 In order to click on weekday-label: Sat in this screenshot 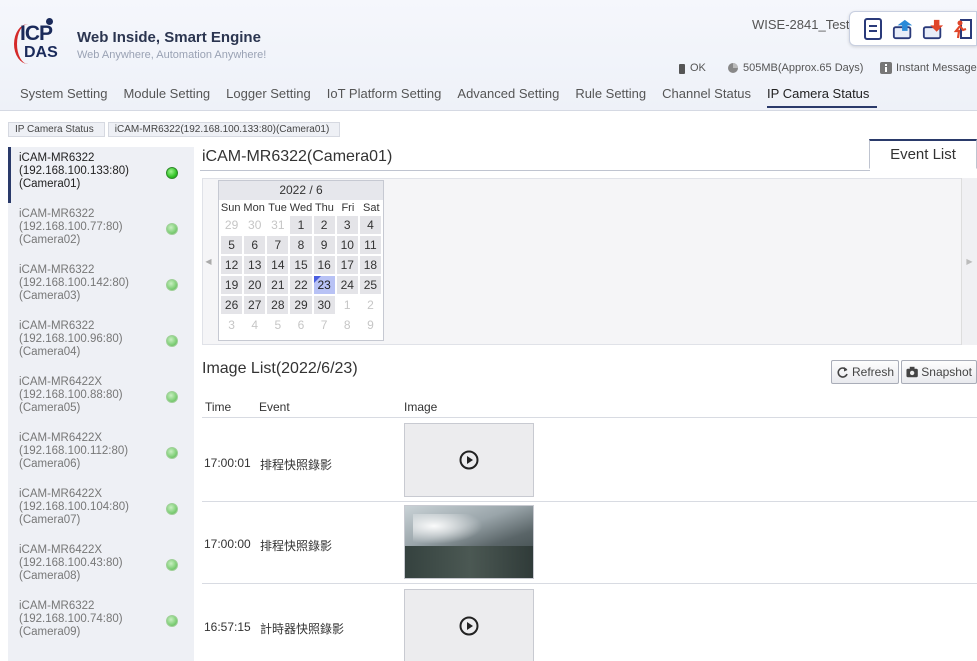, I will do `click(371, 208)`.